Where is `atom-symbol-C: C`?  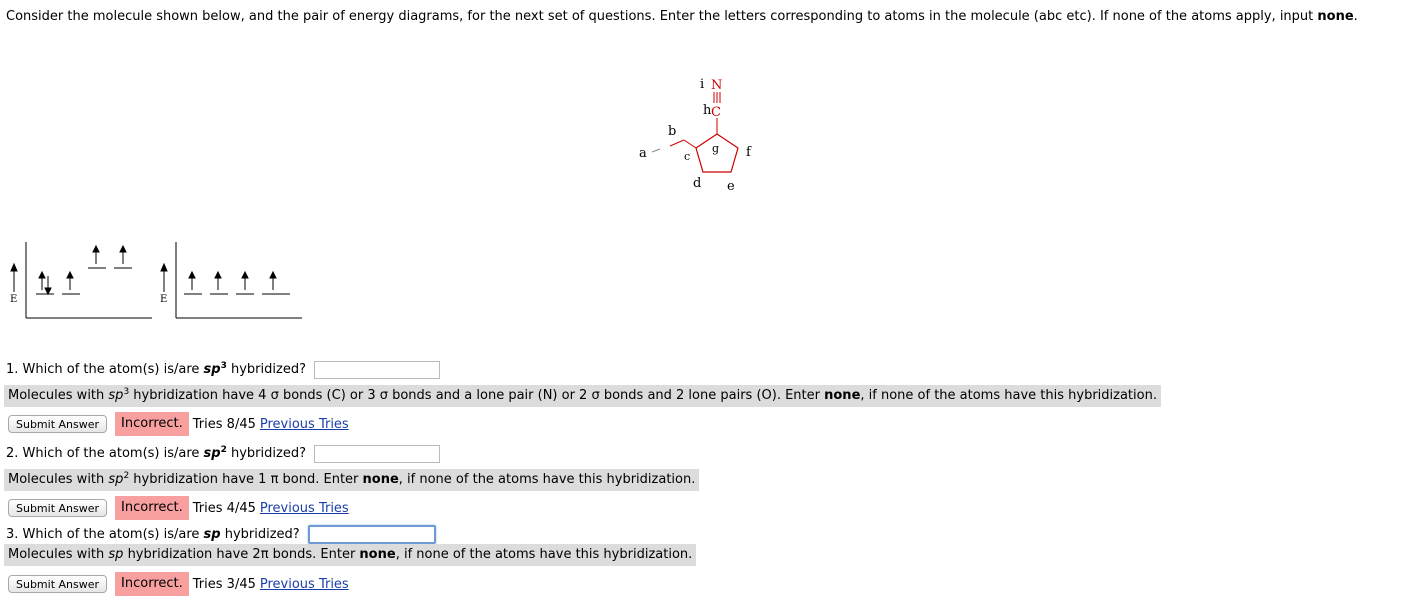
atom-symbol-C: C is located at coordinates (716, 112).